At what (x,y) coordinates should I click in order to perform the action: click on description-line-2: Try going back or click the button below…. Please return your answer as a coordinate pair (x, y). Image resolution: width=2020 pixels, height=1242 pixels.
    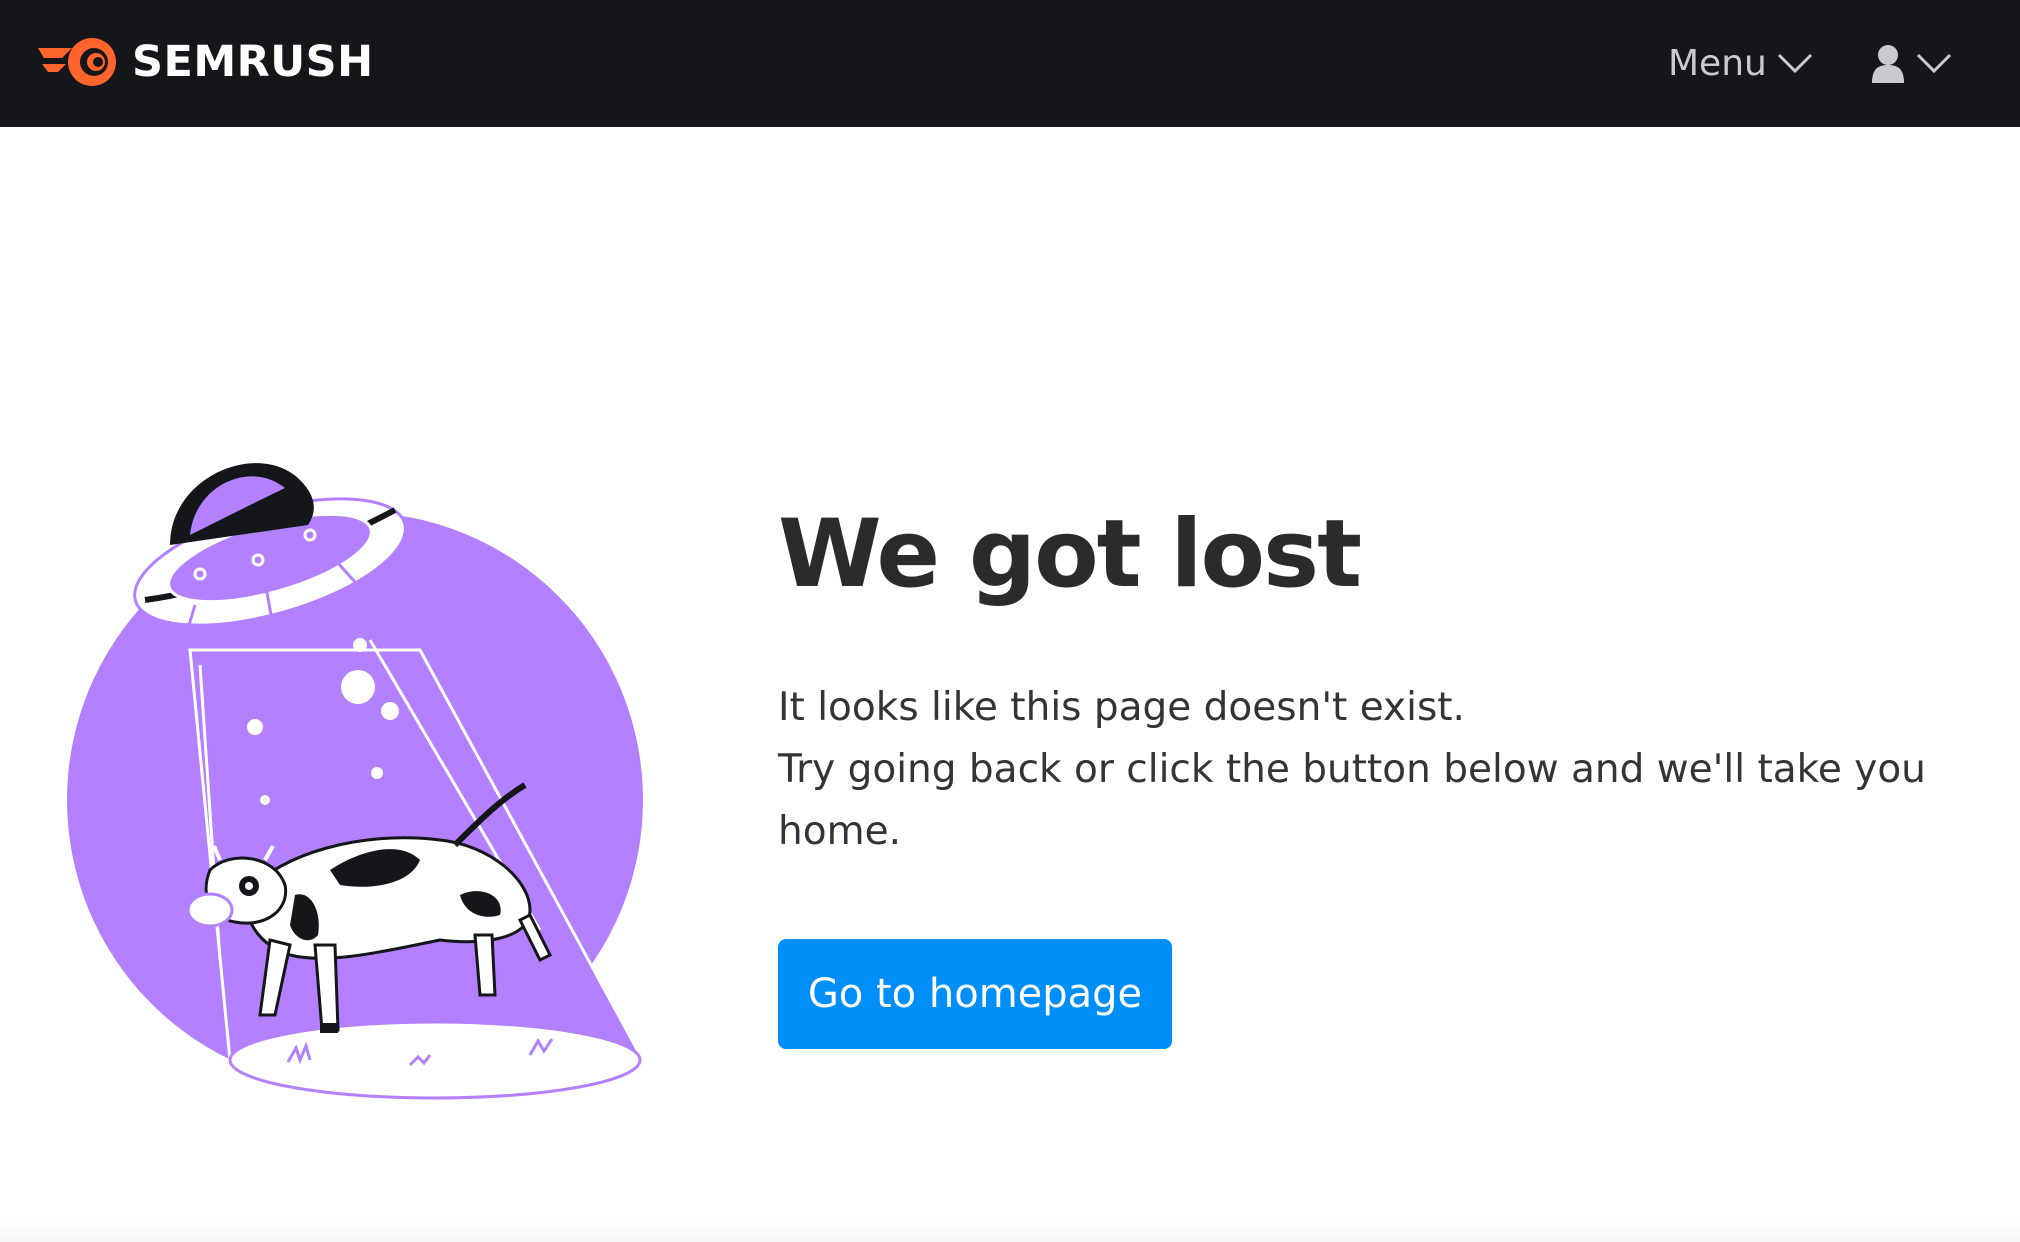
    Looking at the image, I should click on (1352, 800).